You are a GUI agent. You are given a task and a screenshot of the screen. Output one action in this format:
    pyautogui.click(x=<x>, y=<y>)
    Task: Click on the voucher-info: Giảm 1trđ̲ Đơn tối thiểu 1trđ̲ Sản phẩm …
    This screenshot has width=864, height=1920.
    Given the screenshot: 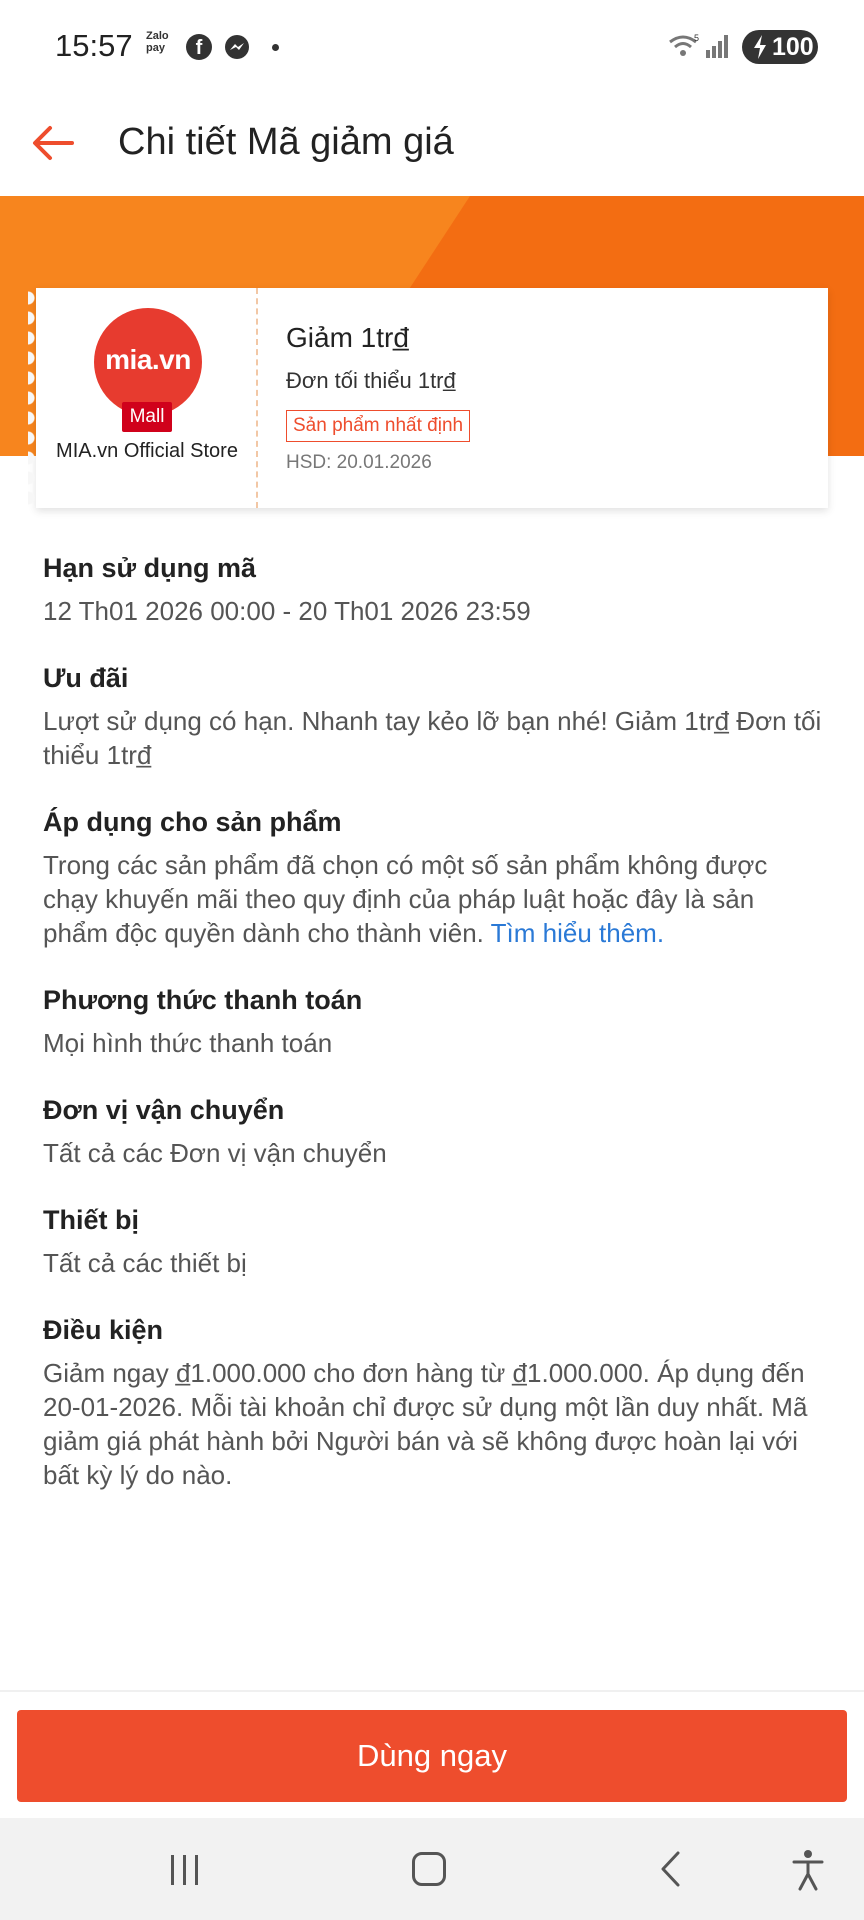 What is the action you would take?
    pyautogui.click(x=546, y=398)
    